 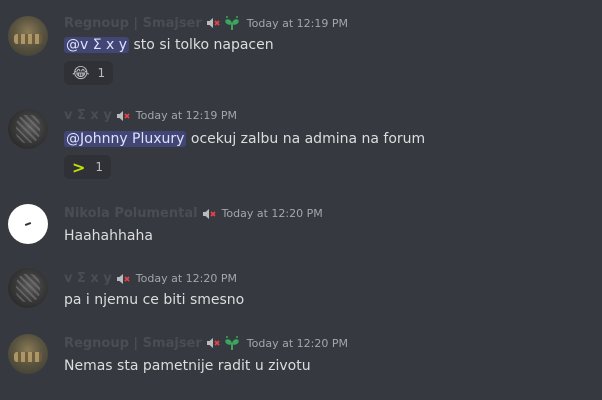 What do you see at coordinates (125, 139) in the screenshot?
I see `user-mention: @Johnny Pluxury` at bounding box center [125, 139].